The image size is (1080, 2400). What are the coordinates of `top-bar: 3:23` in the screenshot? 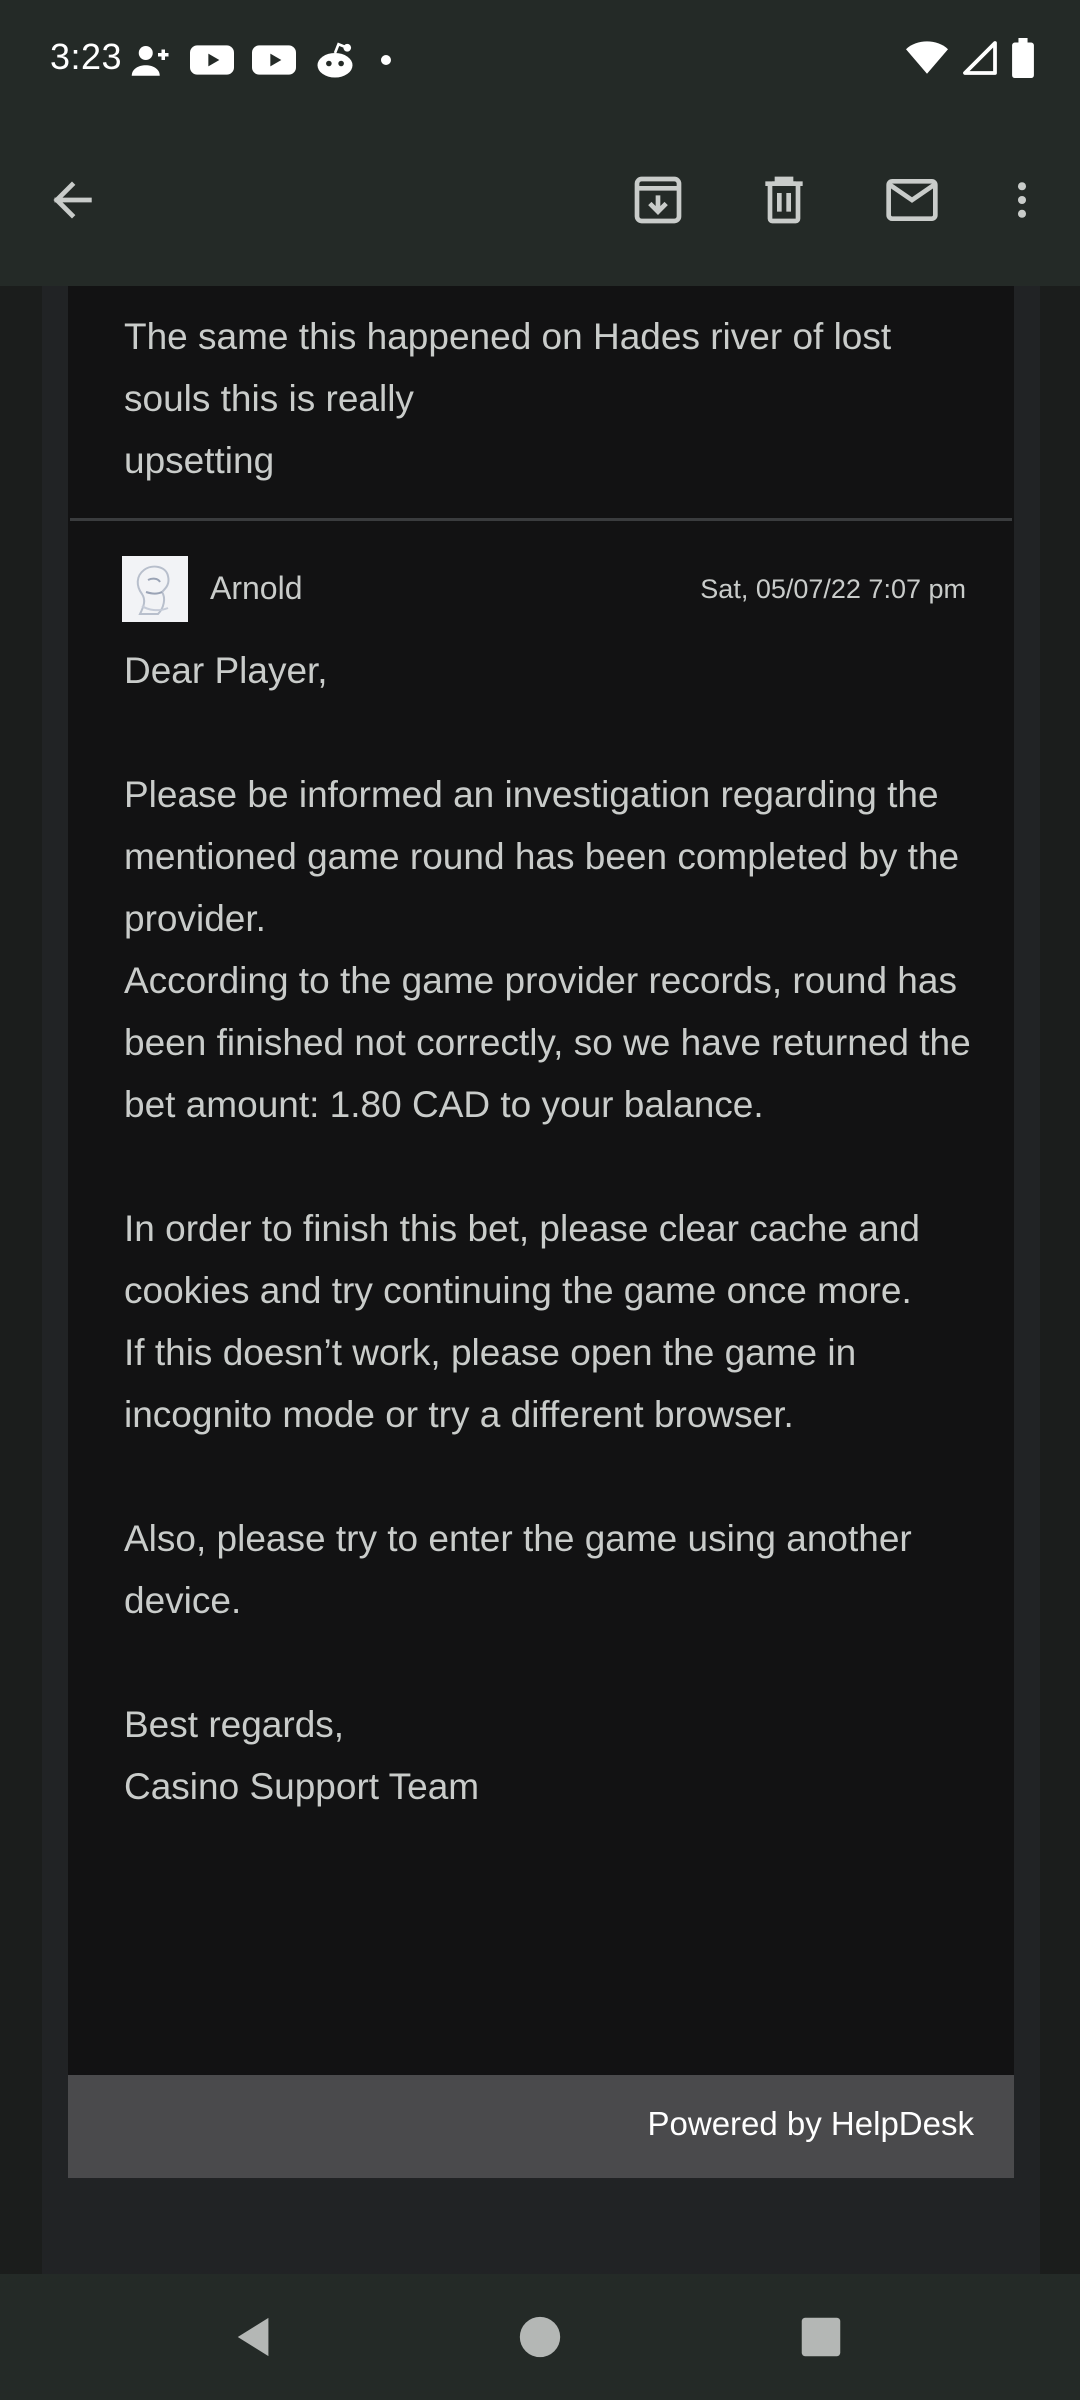 It's located at (540, 143).